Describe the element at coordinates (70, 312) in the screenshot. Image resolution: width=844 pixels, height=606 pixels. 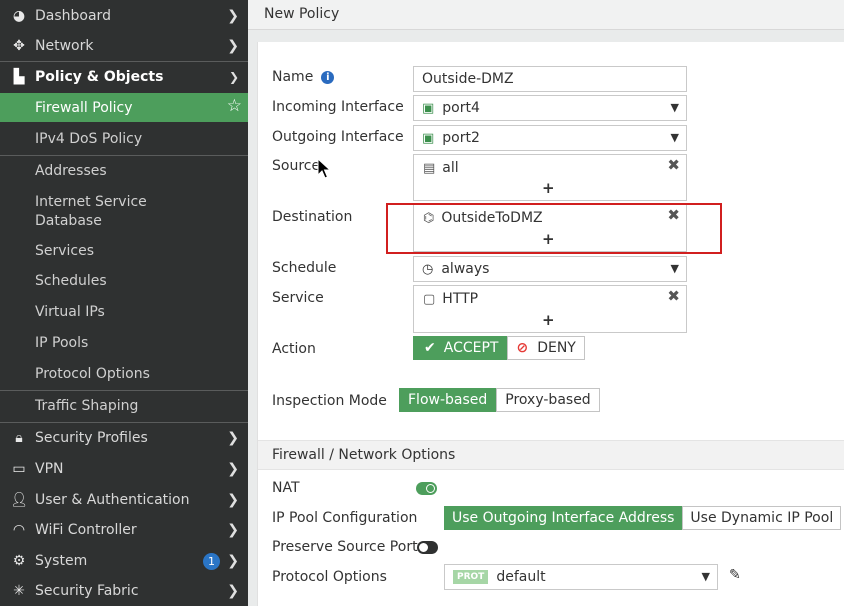
I see `sidebar-item-label: Virtual IPs` at that location.